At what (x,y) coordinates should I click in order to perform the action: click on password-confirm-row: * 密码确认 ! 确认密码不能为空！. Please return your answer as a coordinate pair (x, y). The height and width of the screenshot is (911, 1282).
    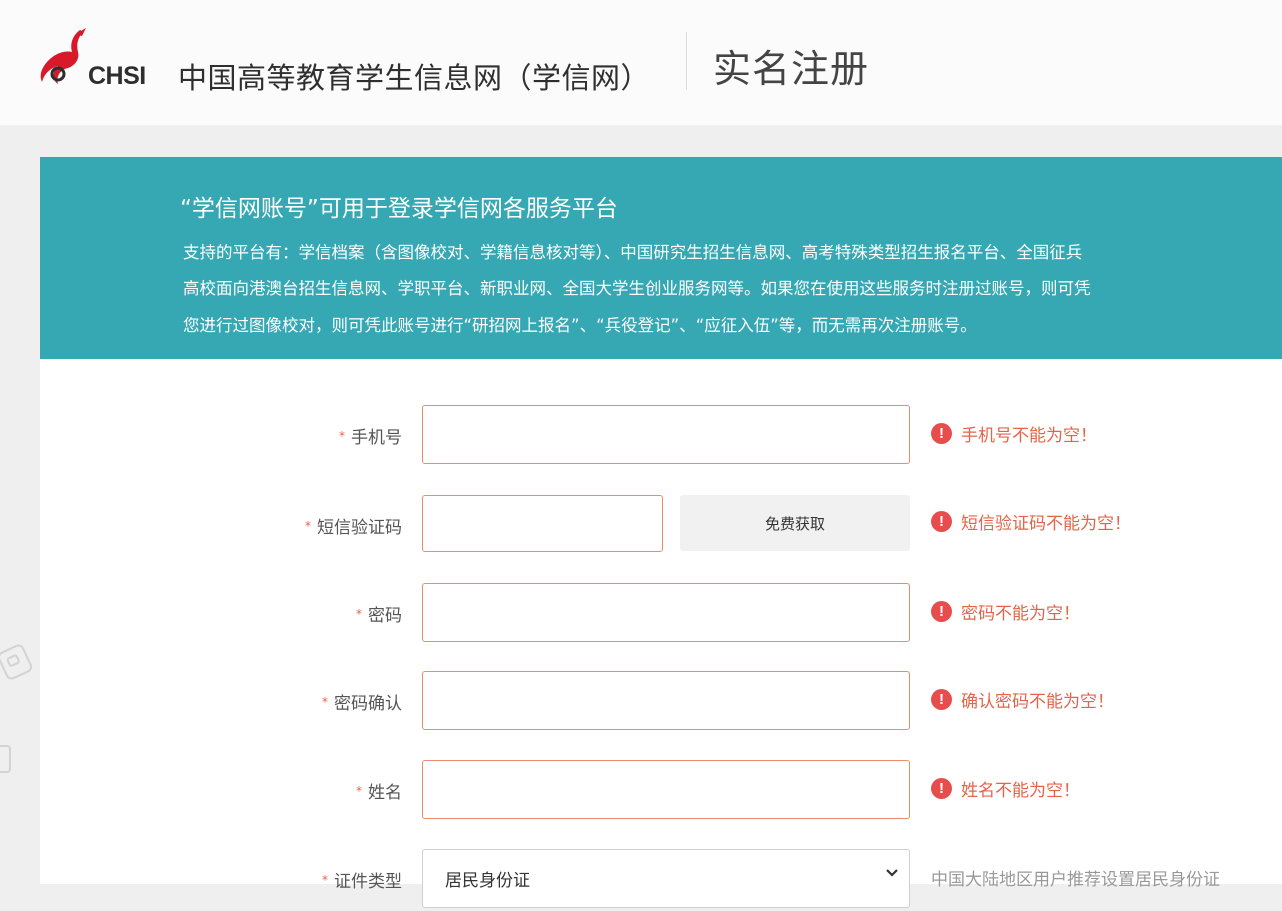
    Looking at the image, I should click on (661, 702).